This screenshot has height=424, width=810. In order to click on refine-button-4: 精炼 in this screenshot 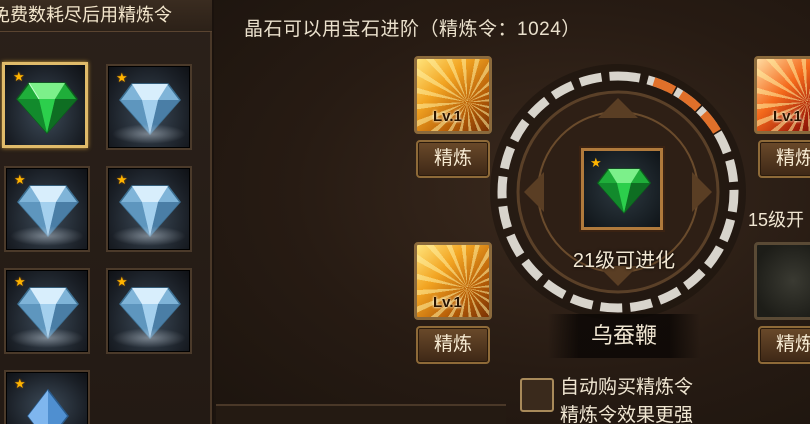, I will do `click(784, 345)`.